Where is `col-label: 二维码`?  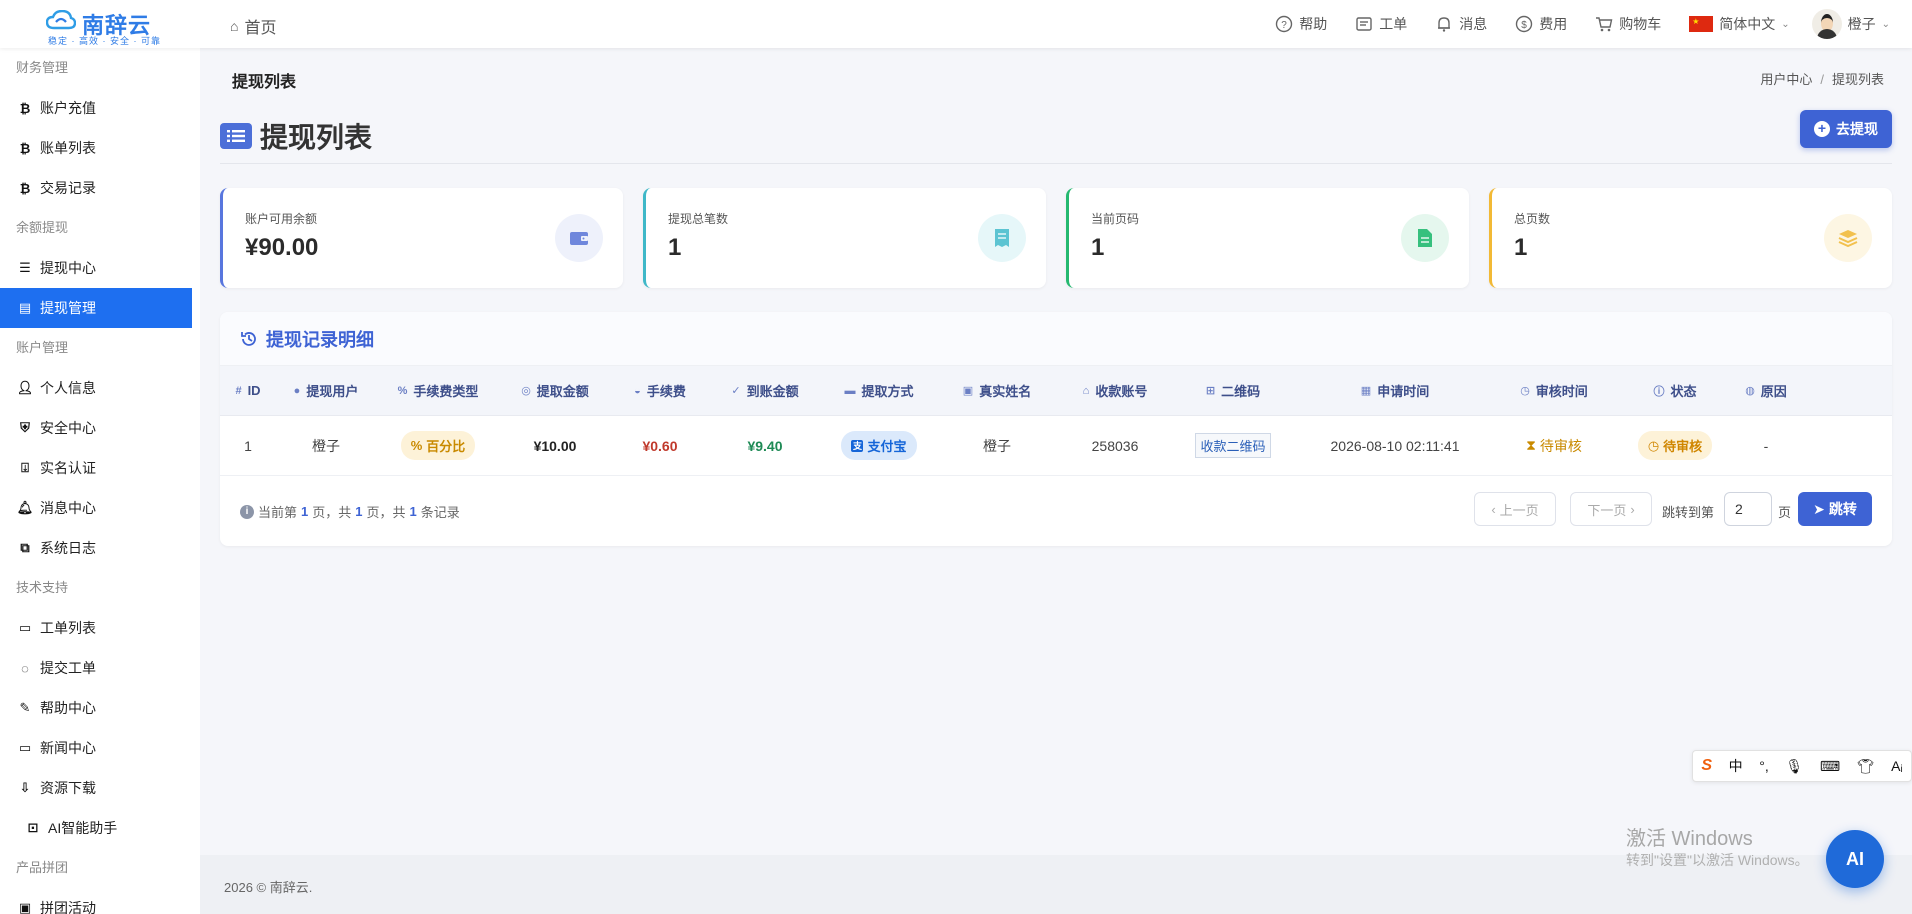
col-label: 二维码 is located at coordinates (1241, 391).